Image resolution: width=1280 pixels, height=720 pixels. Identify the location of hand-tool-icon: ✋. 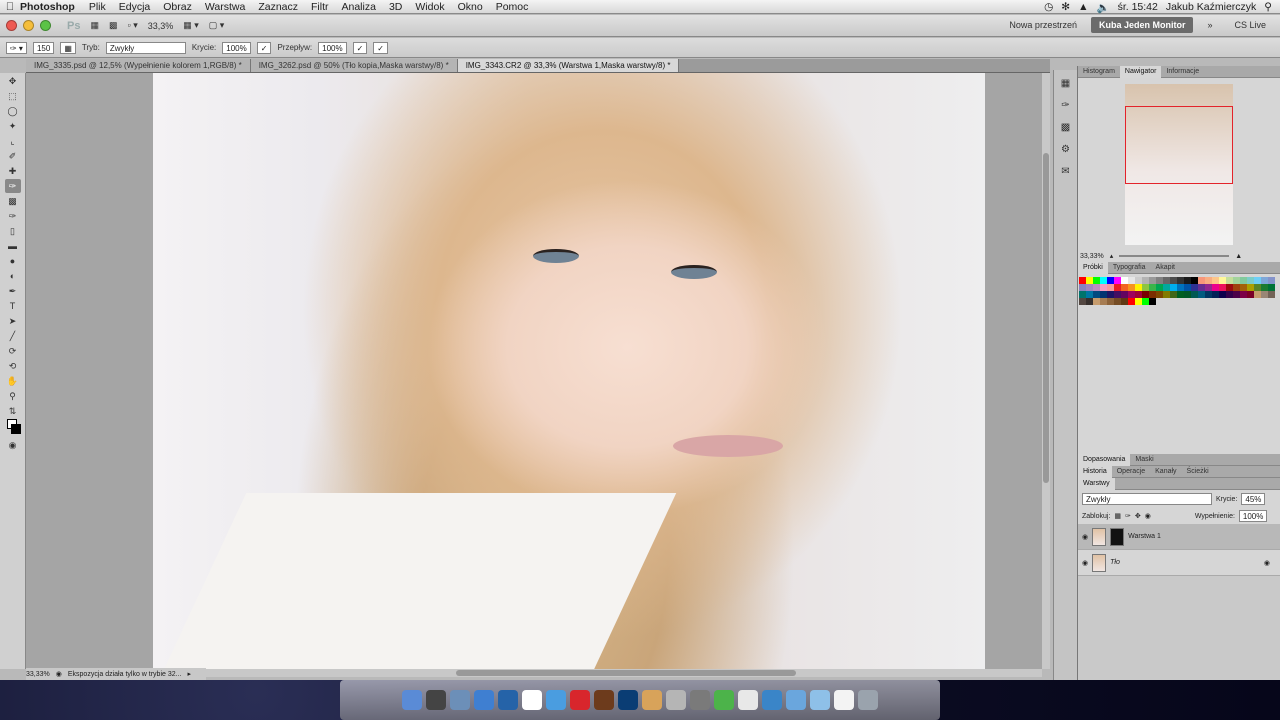
(13, 381).